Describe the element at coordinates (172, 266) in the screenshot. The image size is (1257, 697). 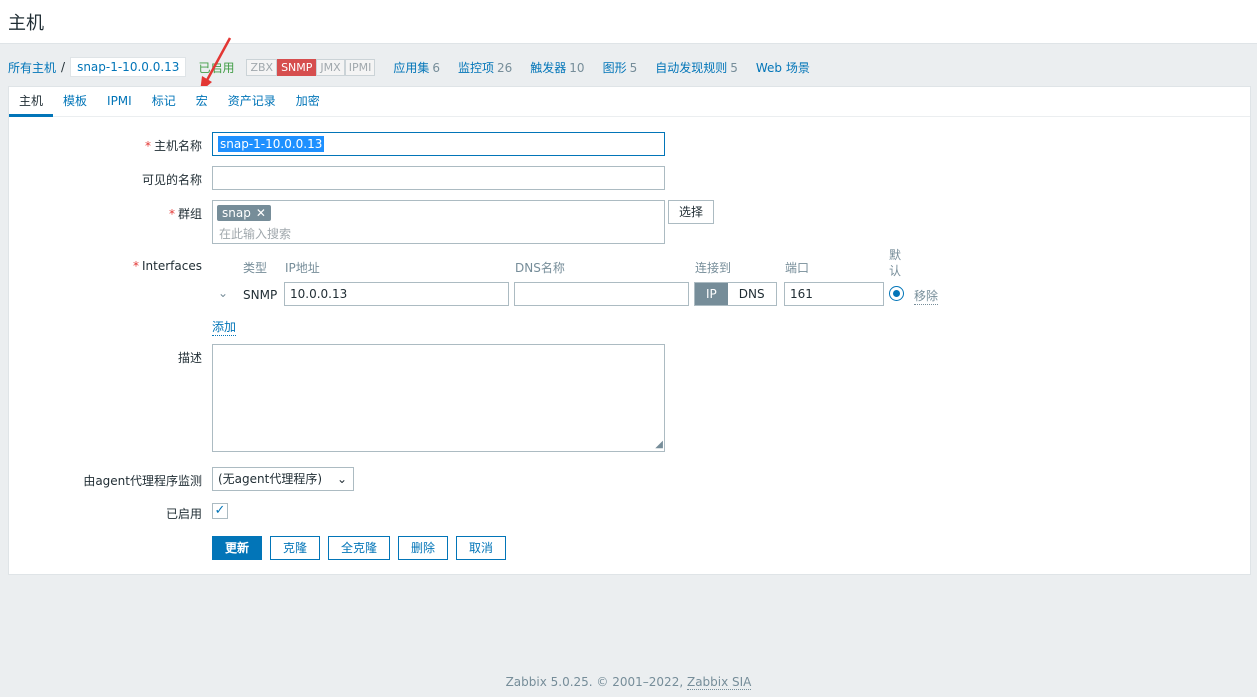
I see `interfaces-label-text: Interfaces` at that location.